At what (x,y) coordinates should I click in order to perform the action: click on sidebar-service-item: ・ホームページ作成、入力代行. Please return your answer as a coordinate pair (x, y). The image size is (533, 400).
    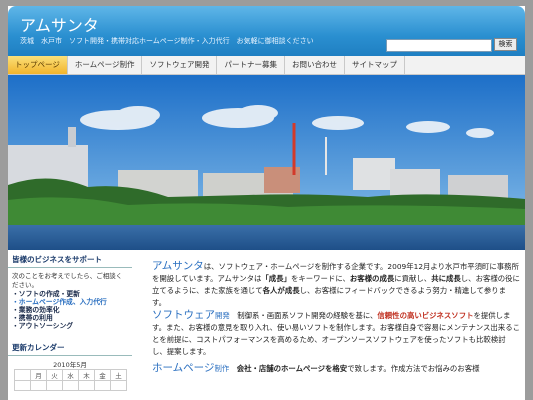
    Looking at the image, I should click on (70, 302).